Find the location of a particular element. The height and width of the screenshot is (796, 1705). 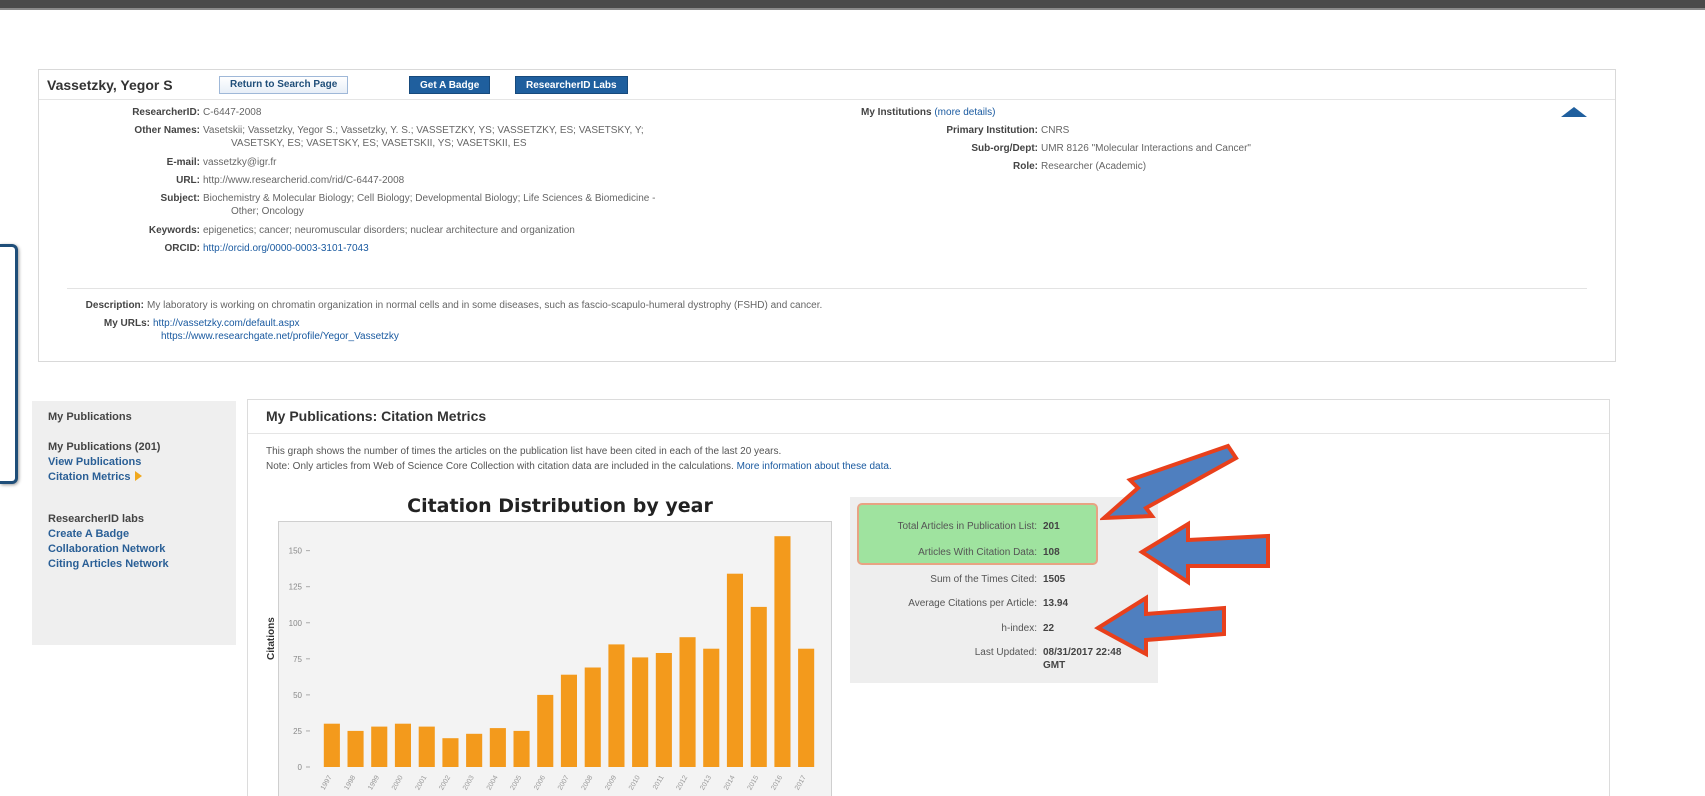

y-tick-label: 75 is located at coordinates (297, 659).